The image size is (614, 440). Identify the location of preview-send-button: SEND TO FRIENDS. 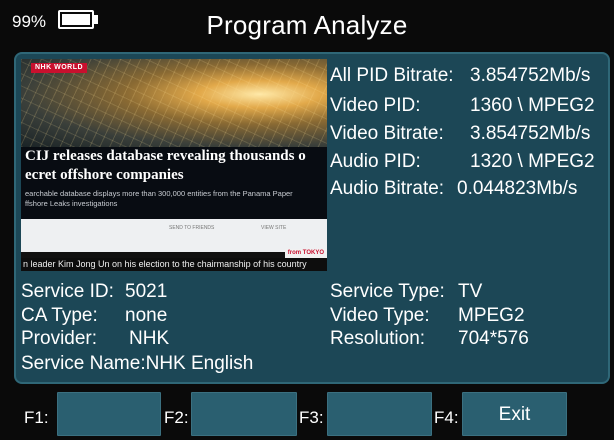
(192, 228).